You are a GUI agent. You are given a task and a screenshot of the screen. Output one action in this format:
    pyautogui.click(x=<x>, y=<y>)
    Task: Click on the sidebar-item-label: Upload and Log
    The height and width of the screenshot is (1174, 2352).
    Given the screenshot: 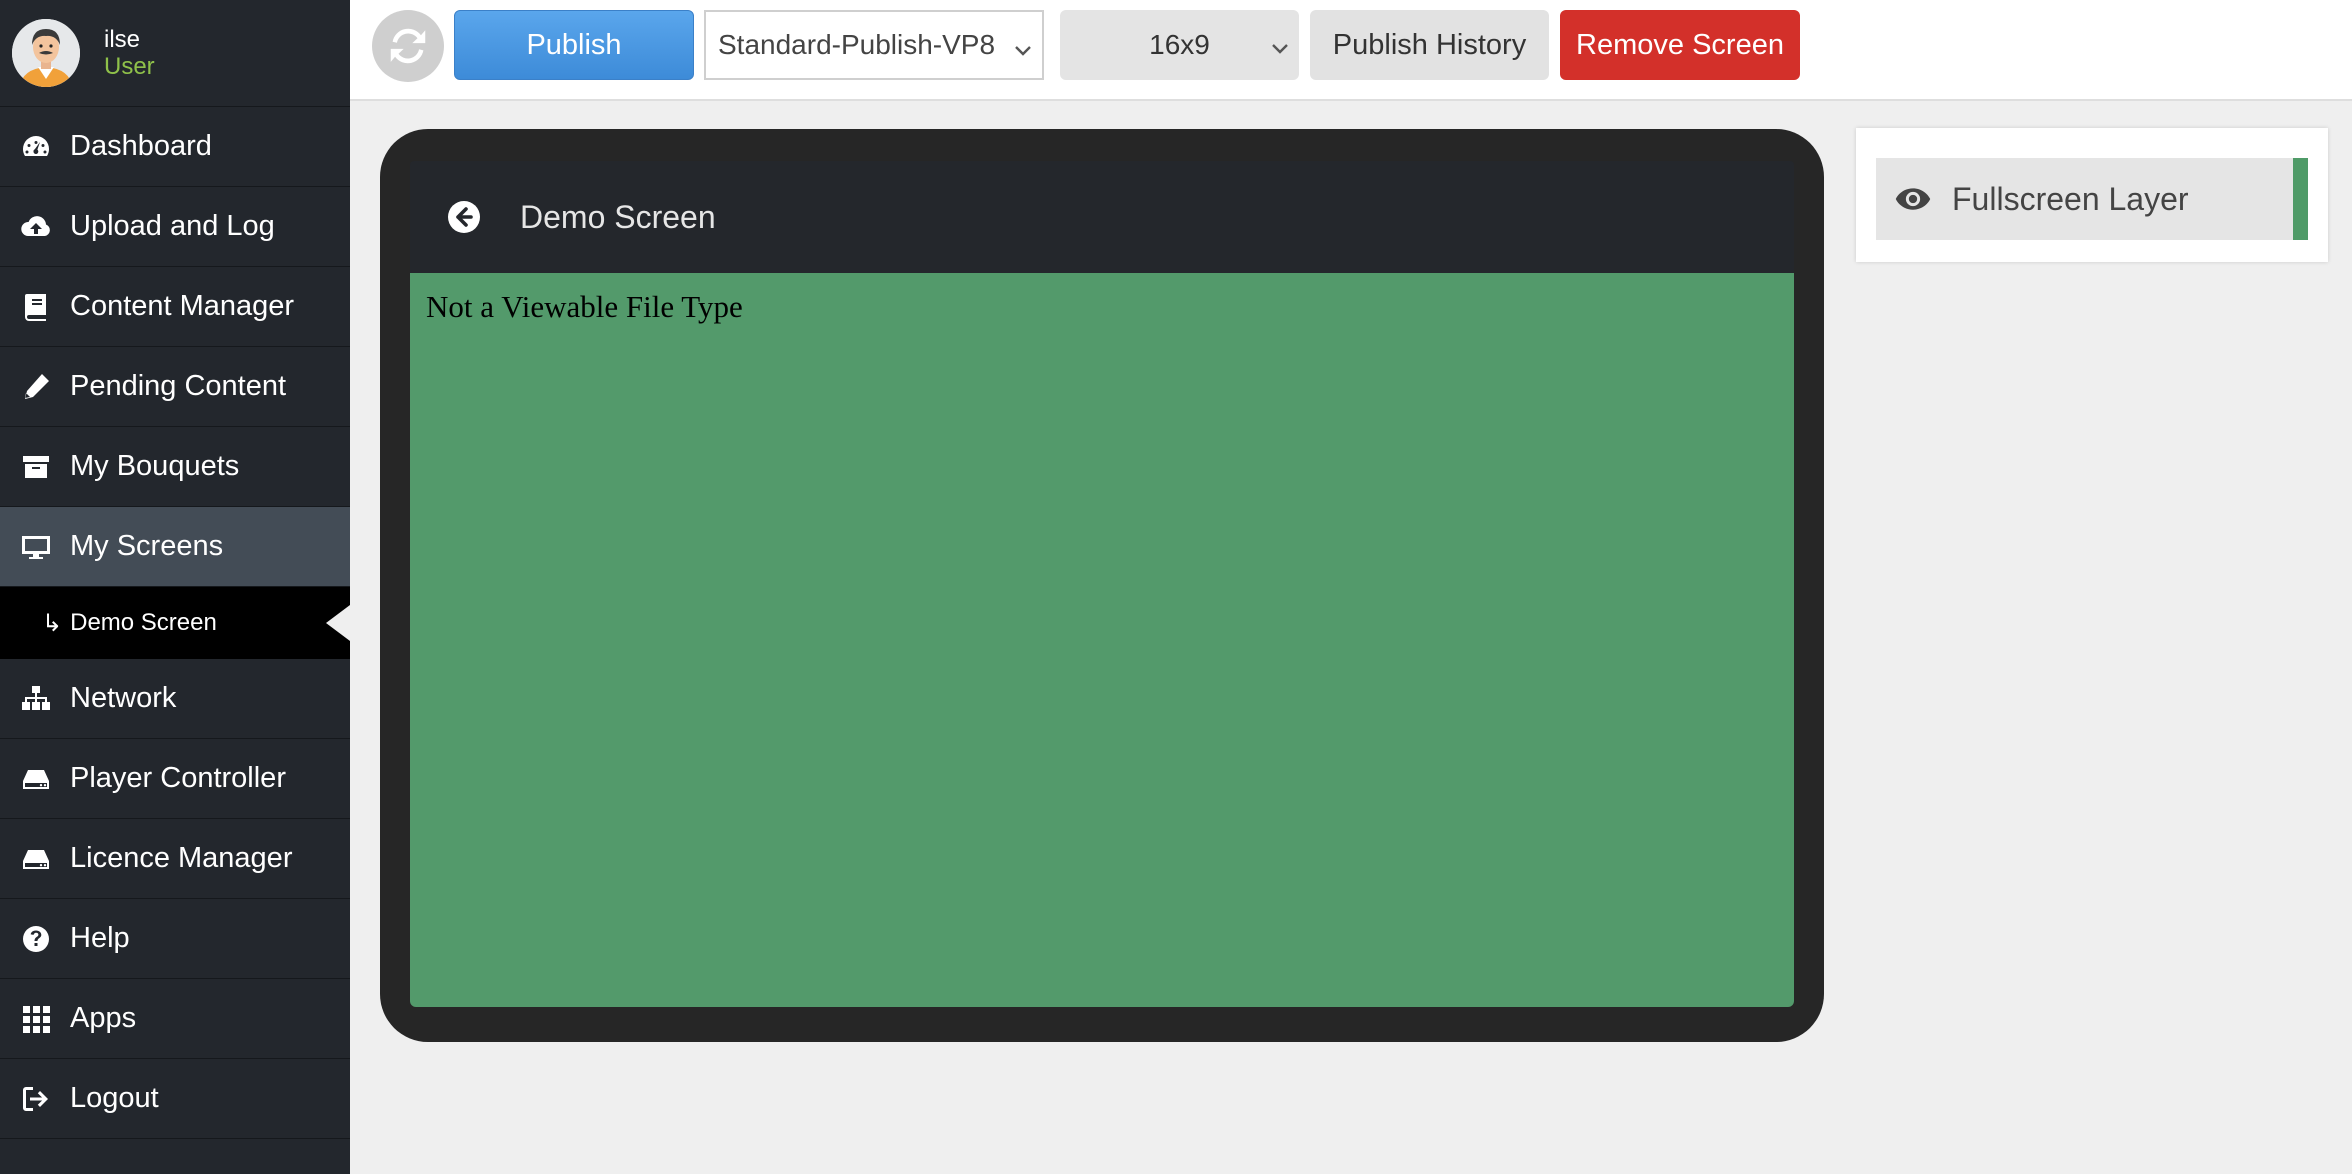 What is the action you would take?
    pyautogui.click(x=172, y=226)
    